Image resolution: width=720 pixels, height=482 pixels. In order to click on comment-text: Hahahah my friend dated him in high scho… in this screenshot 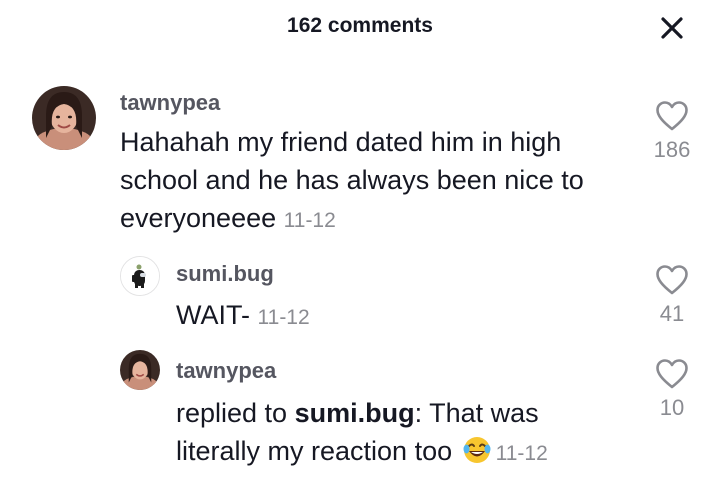, I will do `click(352, 180)`.